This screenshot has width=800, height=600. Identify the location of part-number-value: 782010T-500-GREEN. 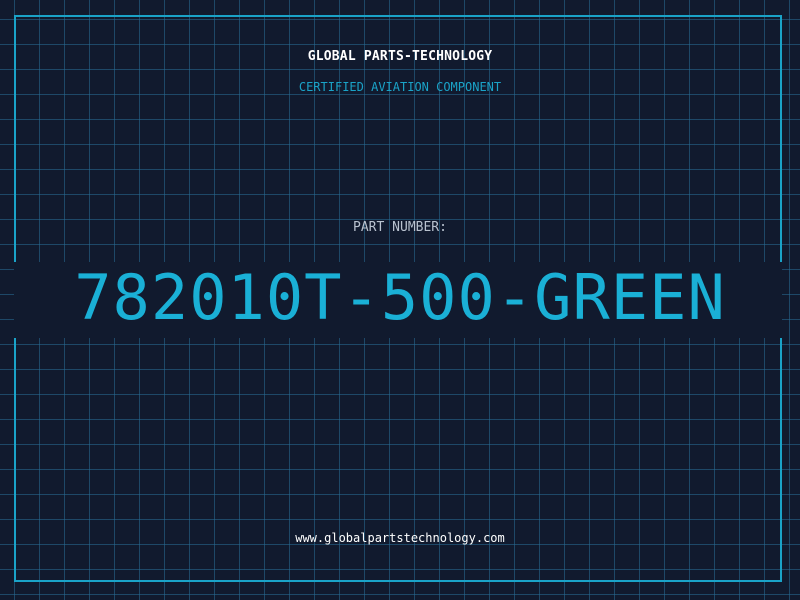
(400, 297).